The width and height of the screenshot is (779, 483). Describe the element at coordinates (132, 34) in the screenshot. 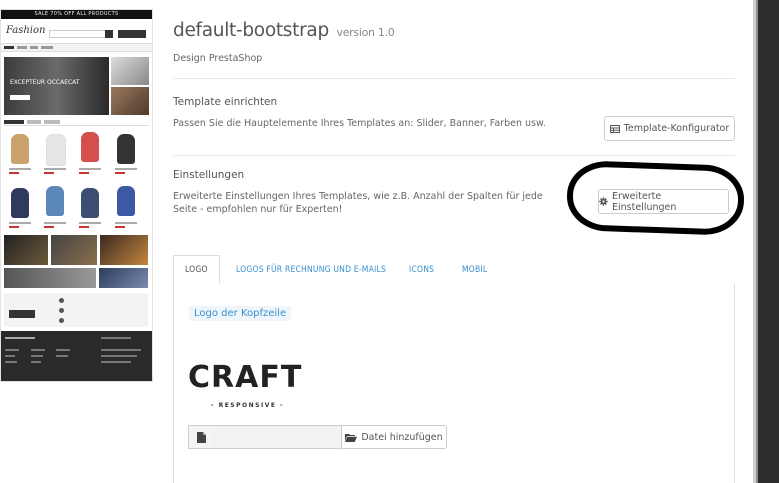

I see `thumb-cart` at that location.